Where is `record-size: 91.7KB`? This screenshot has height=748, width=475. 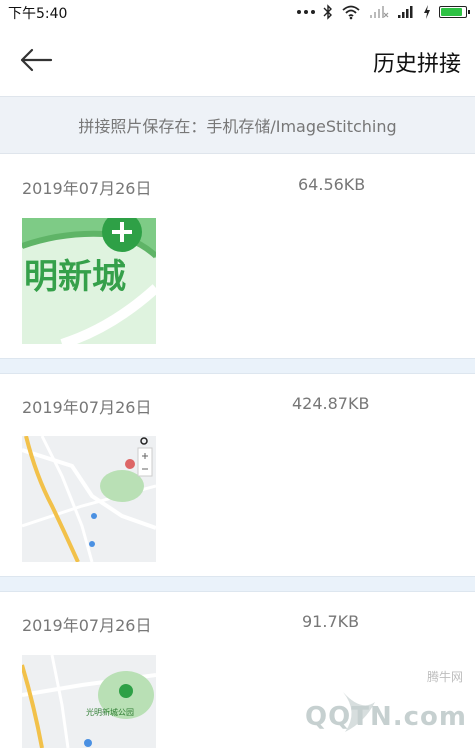 record-size: 91.7KB is located at coordinates (331, 621).